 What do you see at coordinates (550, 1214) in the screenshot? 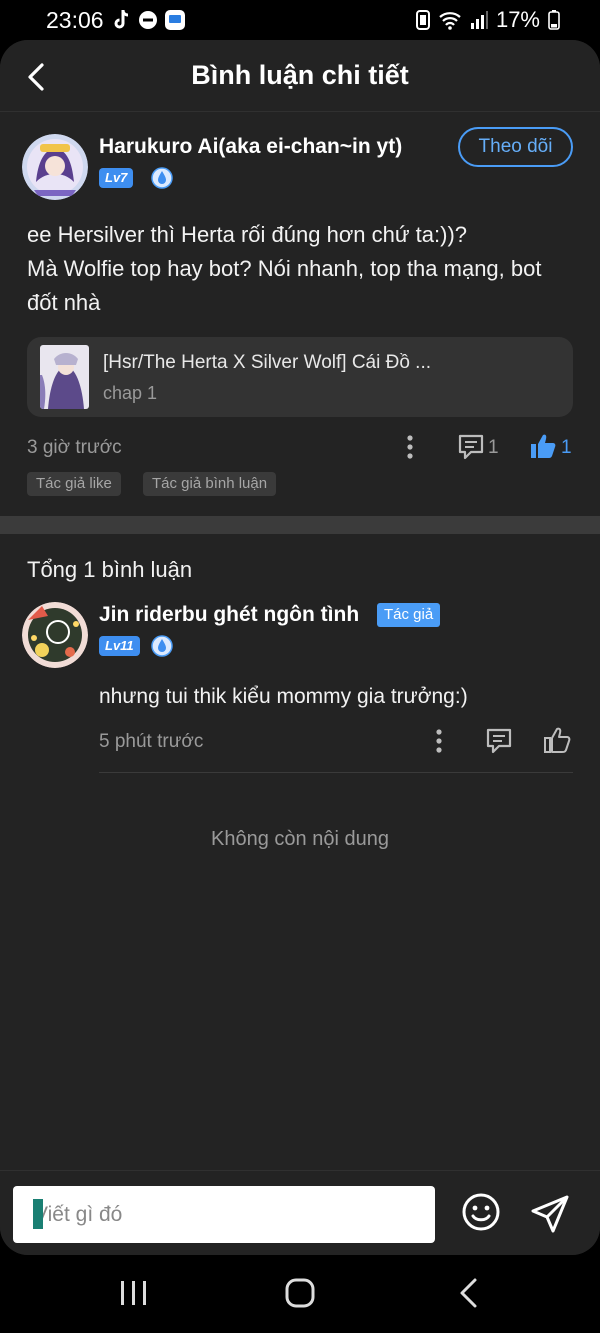
I see `send-icon` at bounding box center [550, 1214].